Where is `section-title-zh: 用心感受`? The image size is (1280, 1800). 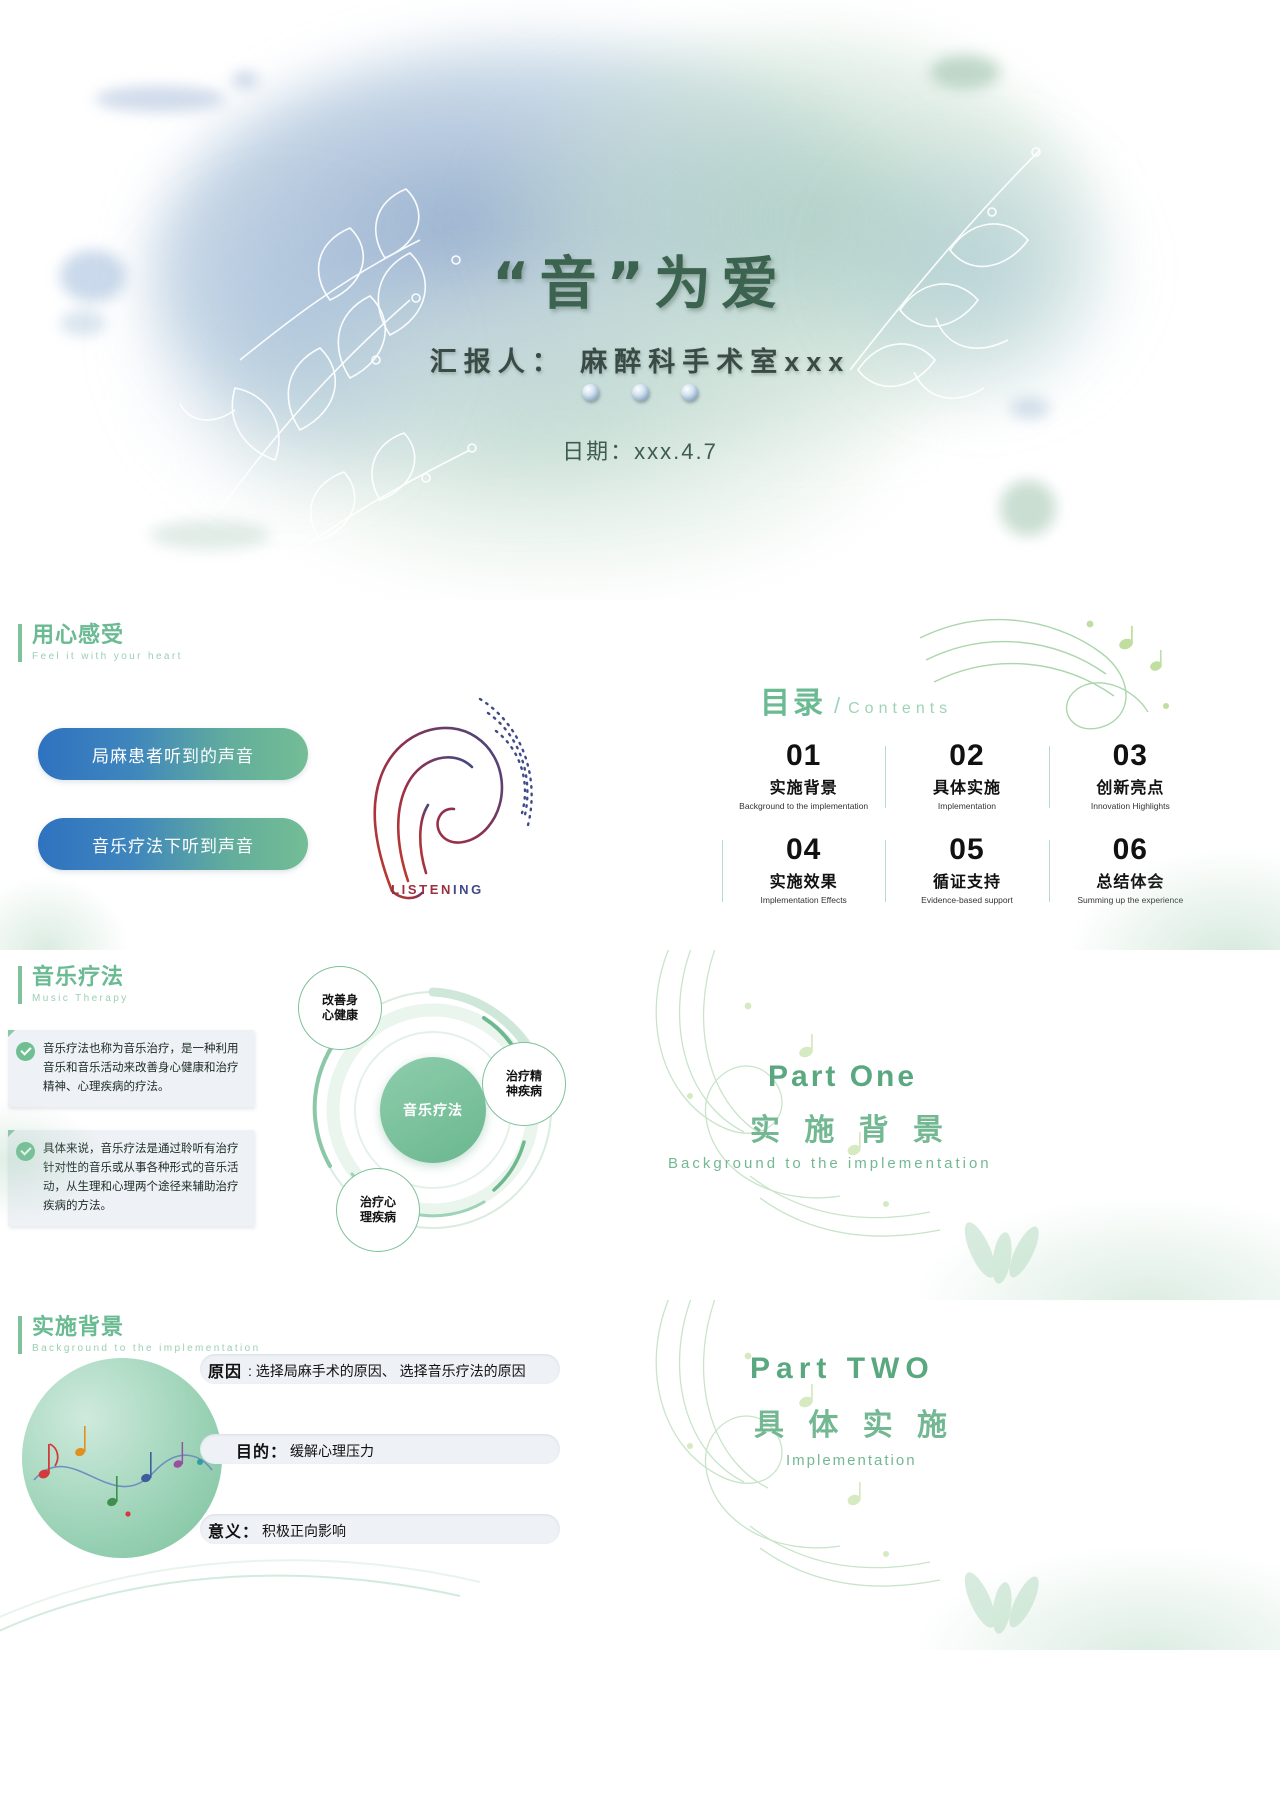
section-title-zh: 用心感受 is located at coordinates (78, 634).